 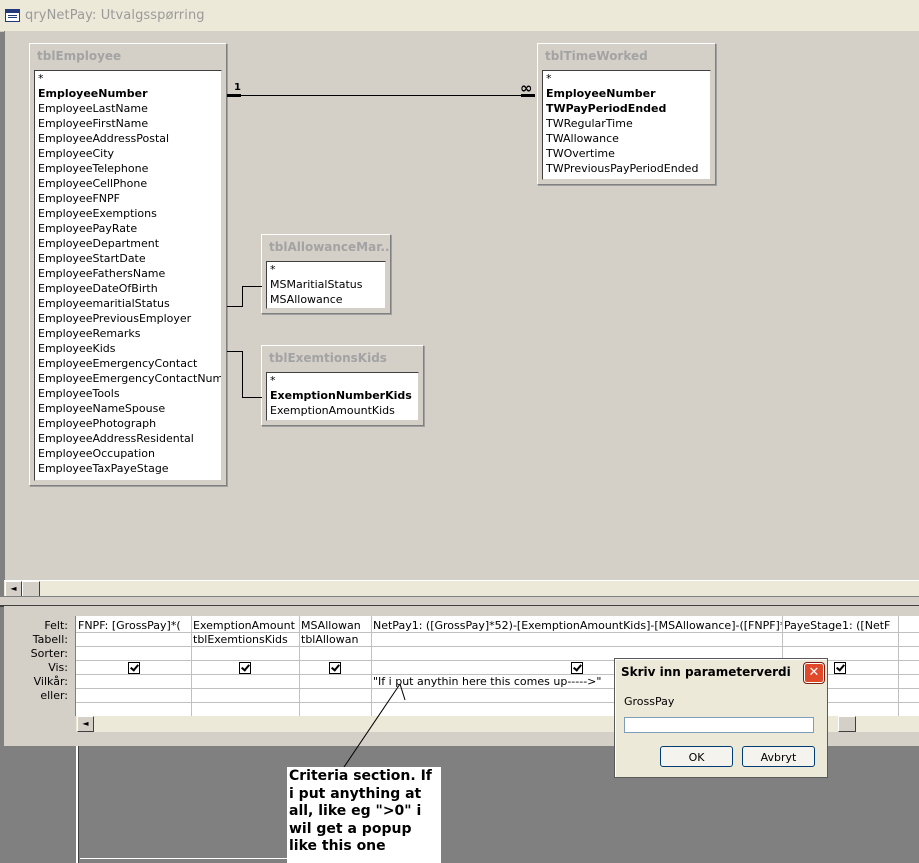 I want to click on field-item: EmployeeTaxPayeStage, so click(x=128, y=468).